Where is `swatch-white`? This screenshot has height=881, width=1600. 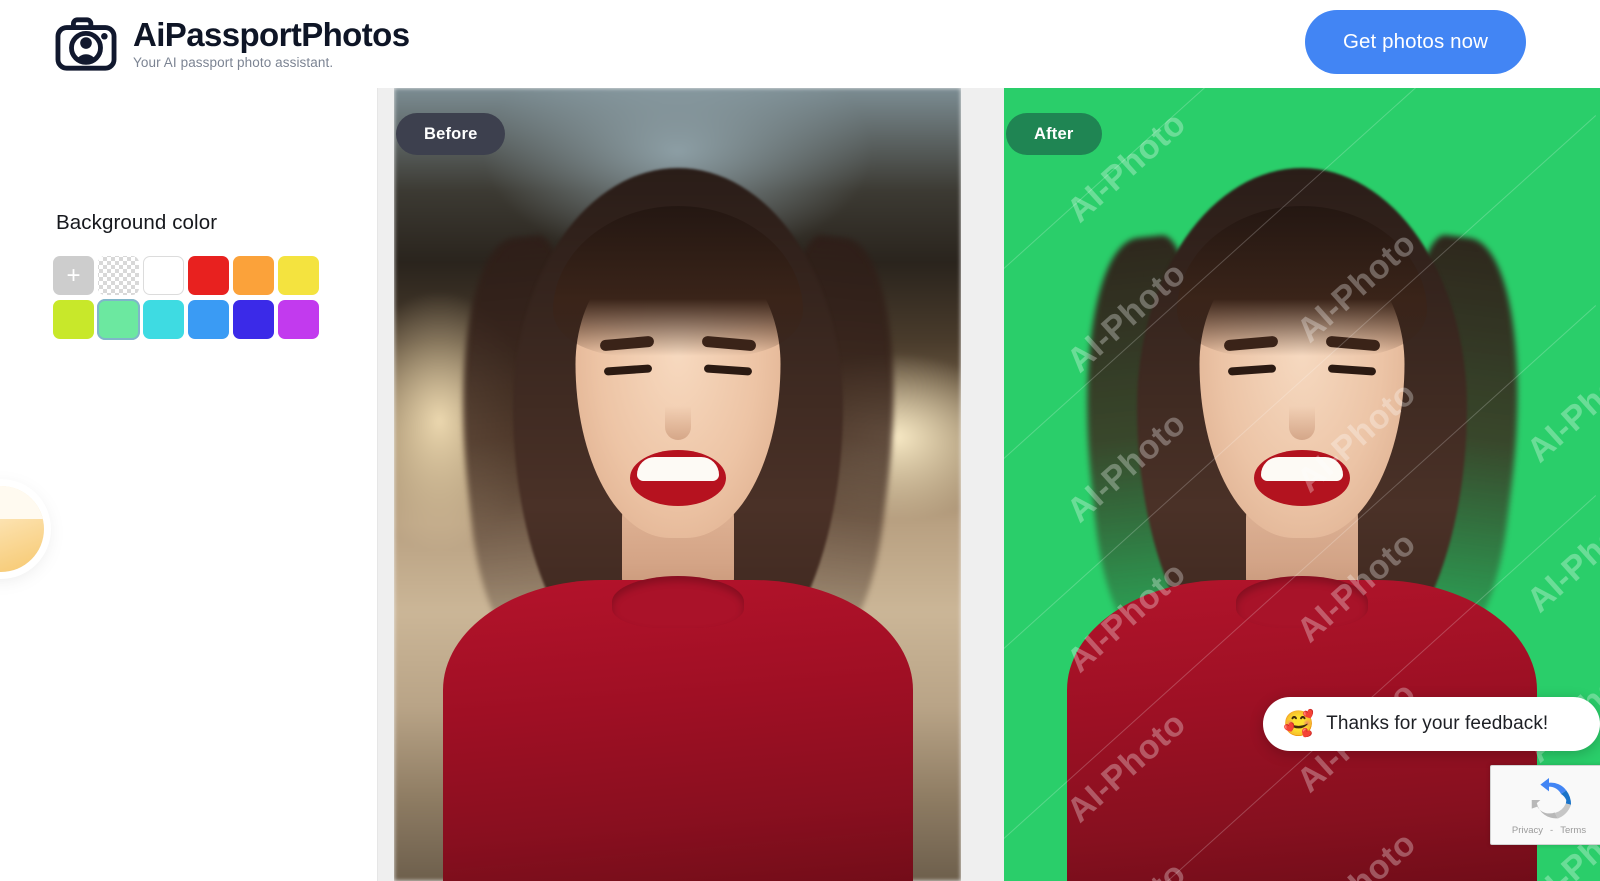 swatch-white is located at coordinates (163, 275).